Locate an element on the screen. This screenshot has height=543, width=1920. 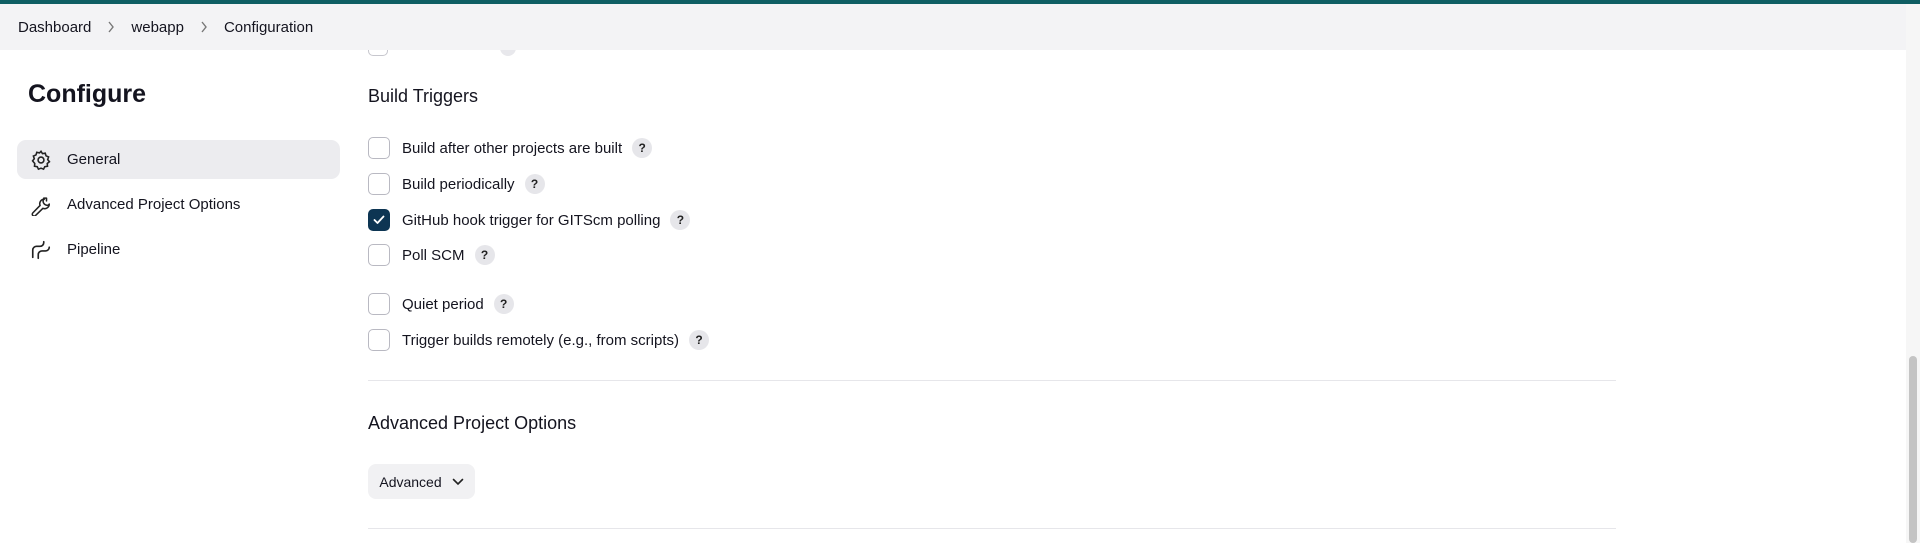
wrench-icon is located at coordinates (41, 205).